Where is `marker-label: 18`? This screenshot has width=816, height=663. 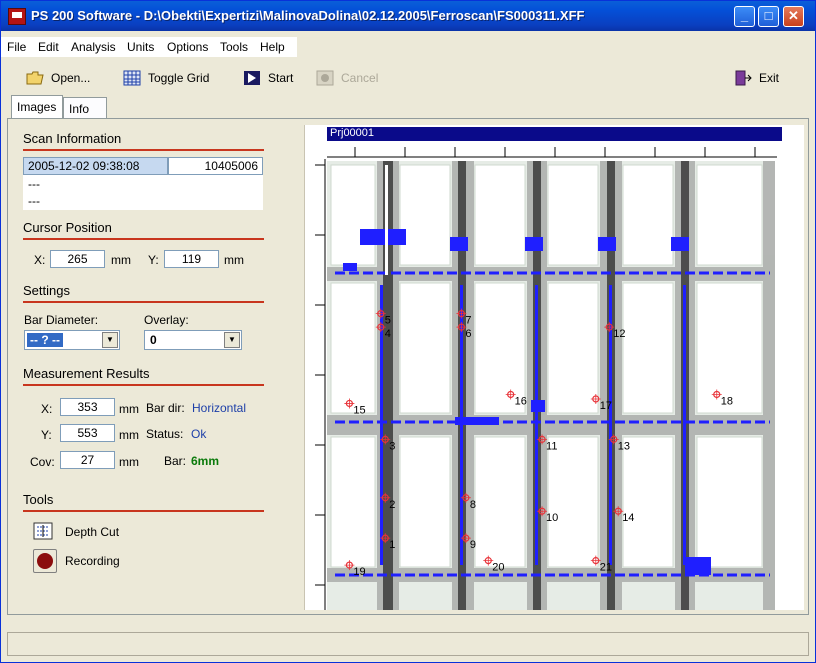
marker-label: 18 is located at coordinates (727, 401).